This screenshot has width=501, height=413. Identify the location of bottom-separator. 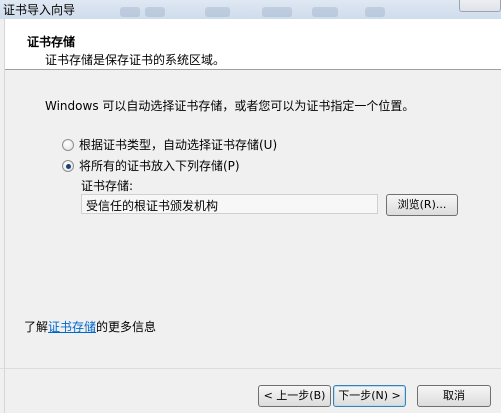
(250, 368).